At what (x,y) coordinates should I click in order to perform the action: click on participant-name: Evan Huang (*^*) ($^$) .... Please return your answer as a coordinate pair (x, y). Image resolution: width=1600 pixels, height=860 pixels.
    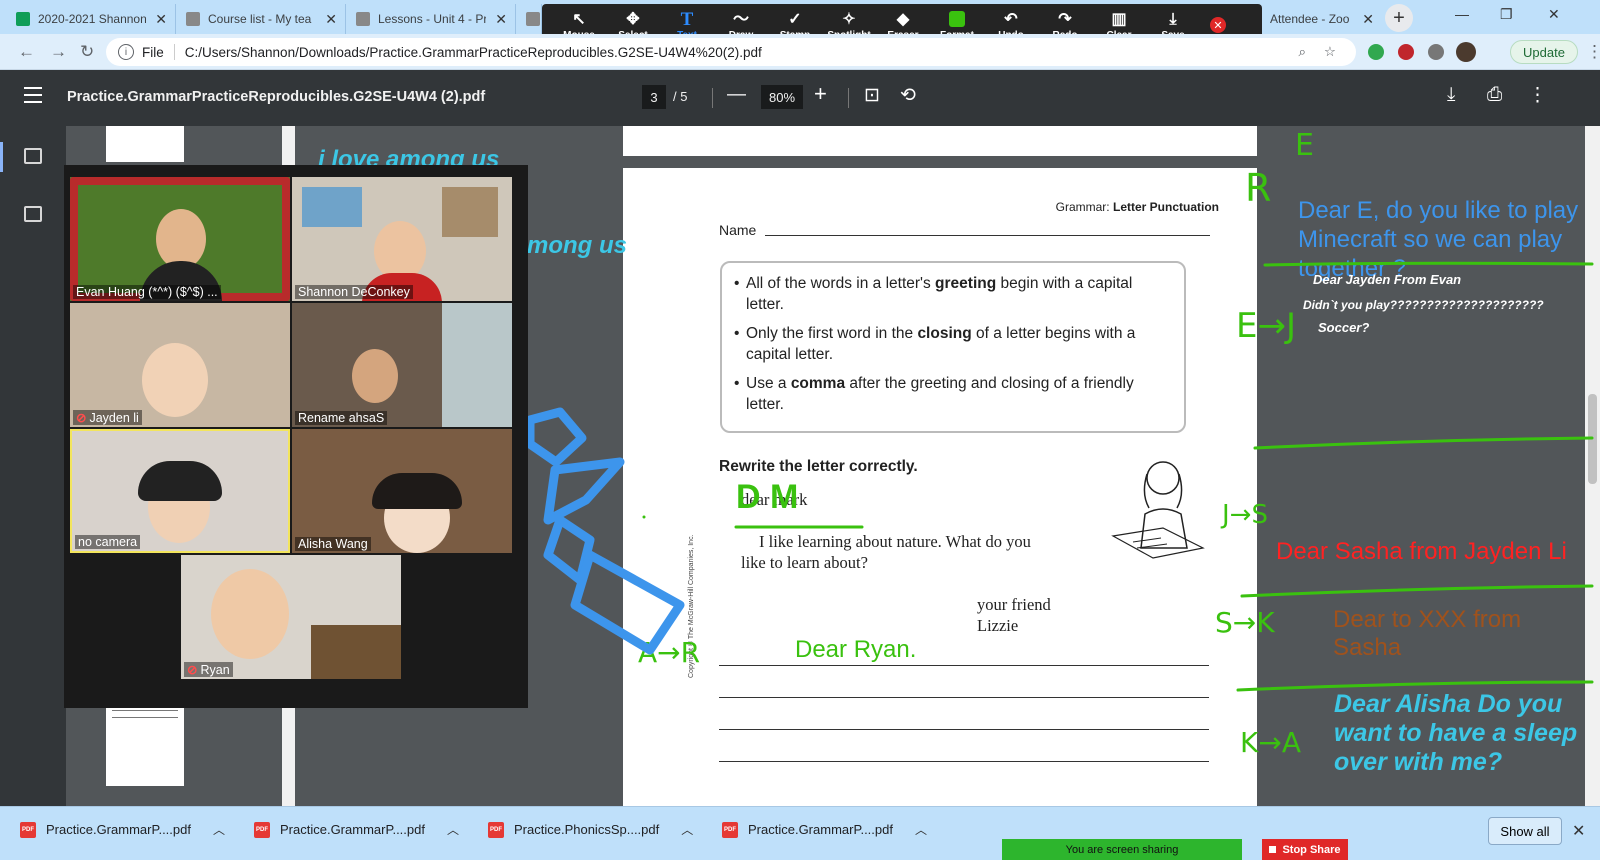
    Looking at the image, I should click on (147, 292).